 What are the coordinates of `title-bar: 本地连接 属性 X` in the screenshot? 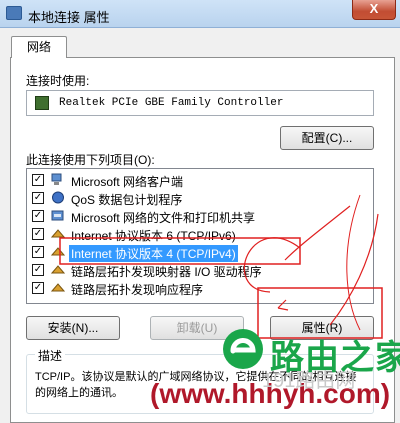 It's located at (200, 14).